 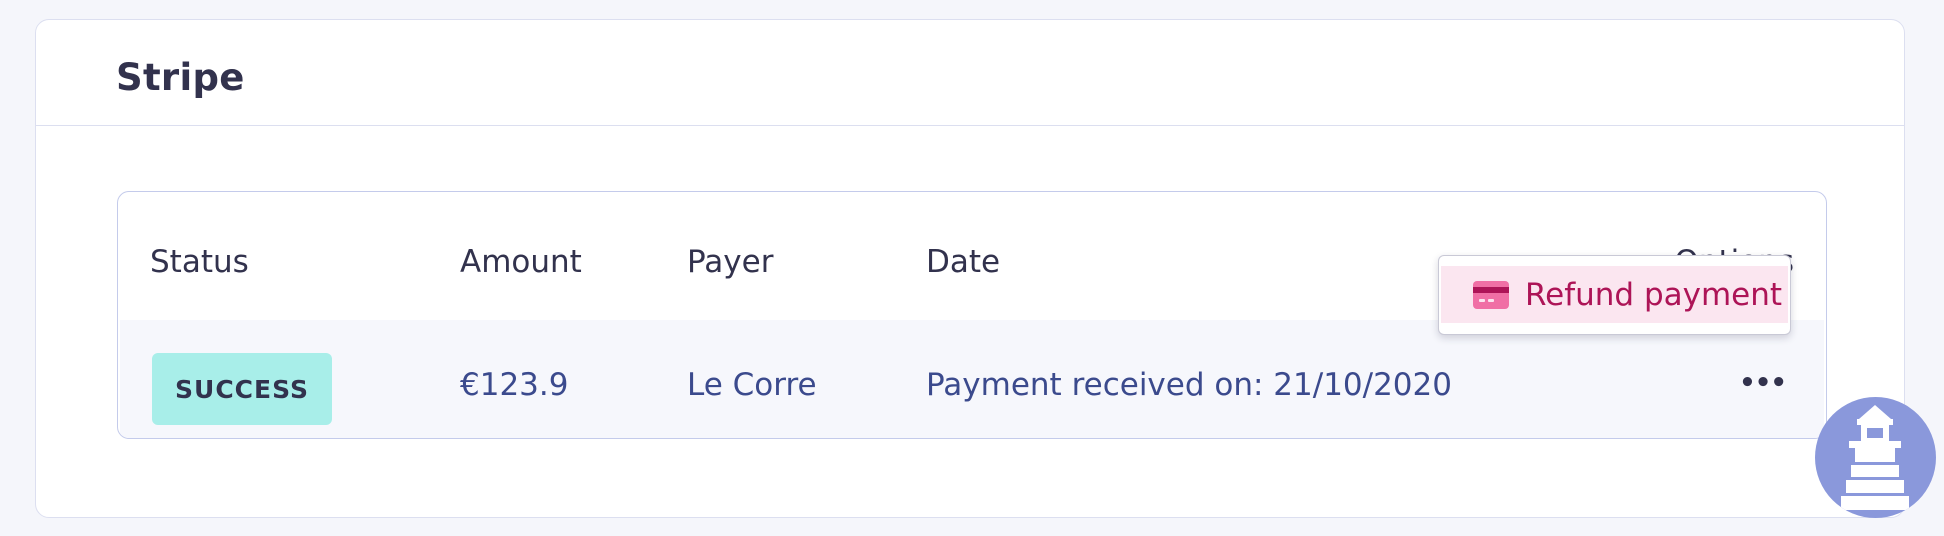 I want to click on ellipsis-icon: •••, so click(x=1763, y=383).